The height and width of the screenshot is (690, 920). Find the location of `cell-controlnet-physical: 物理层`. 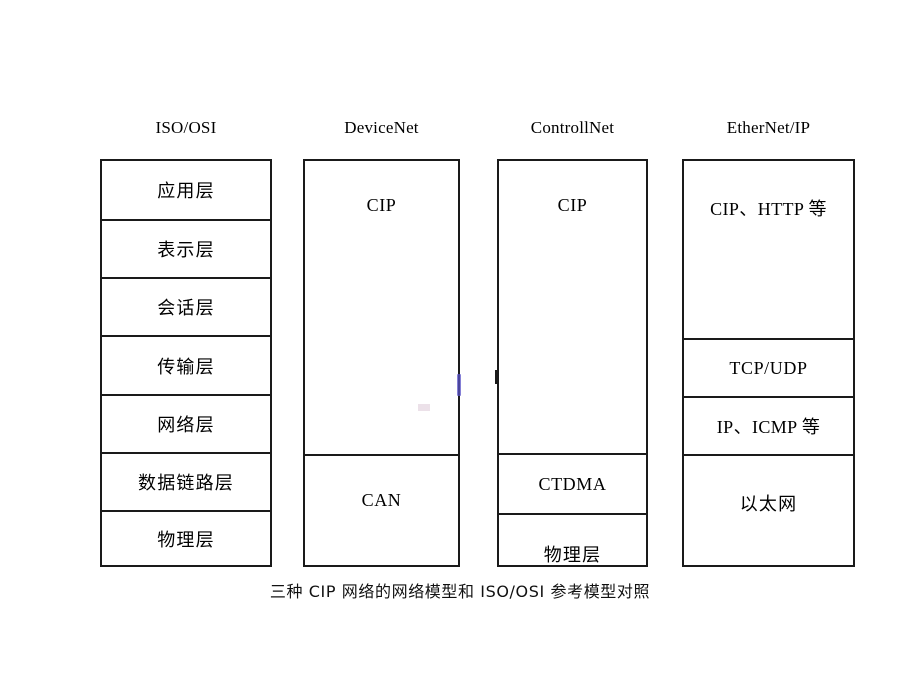

cell-controlnet-physical: 物理层 is located at coordinates (572, 539).